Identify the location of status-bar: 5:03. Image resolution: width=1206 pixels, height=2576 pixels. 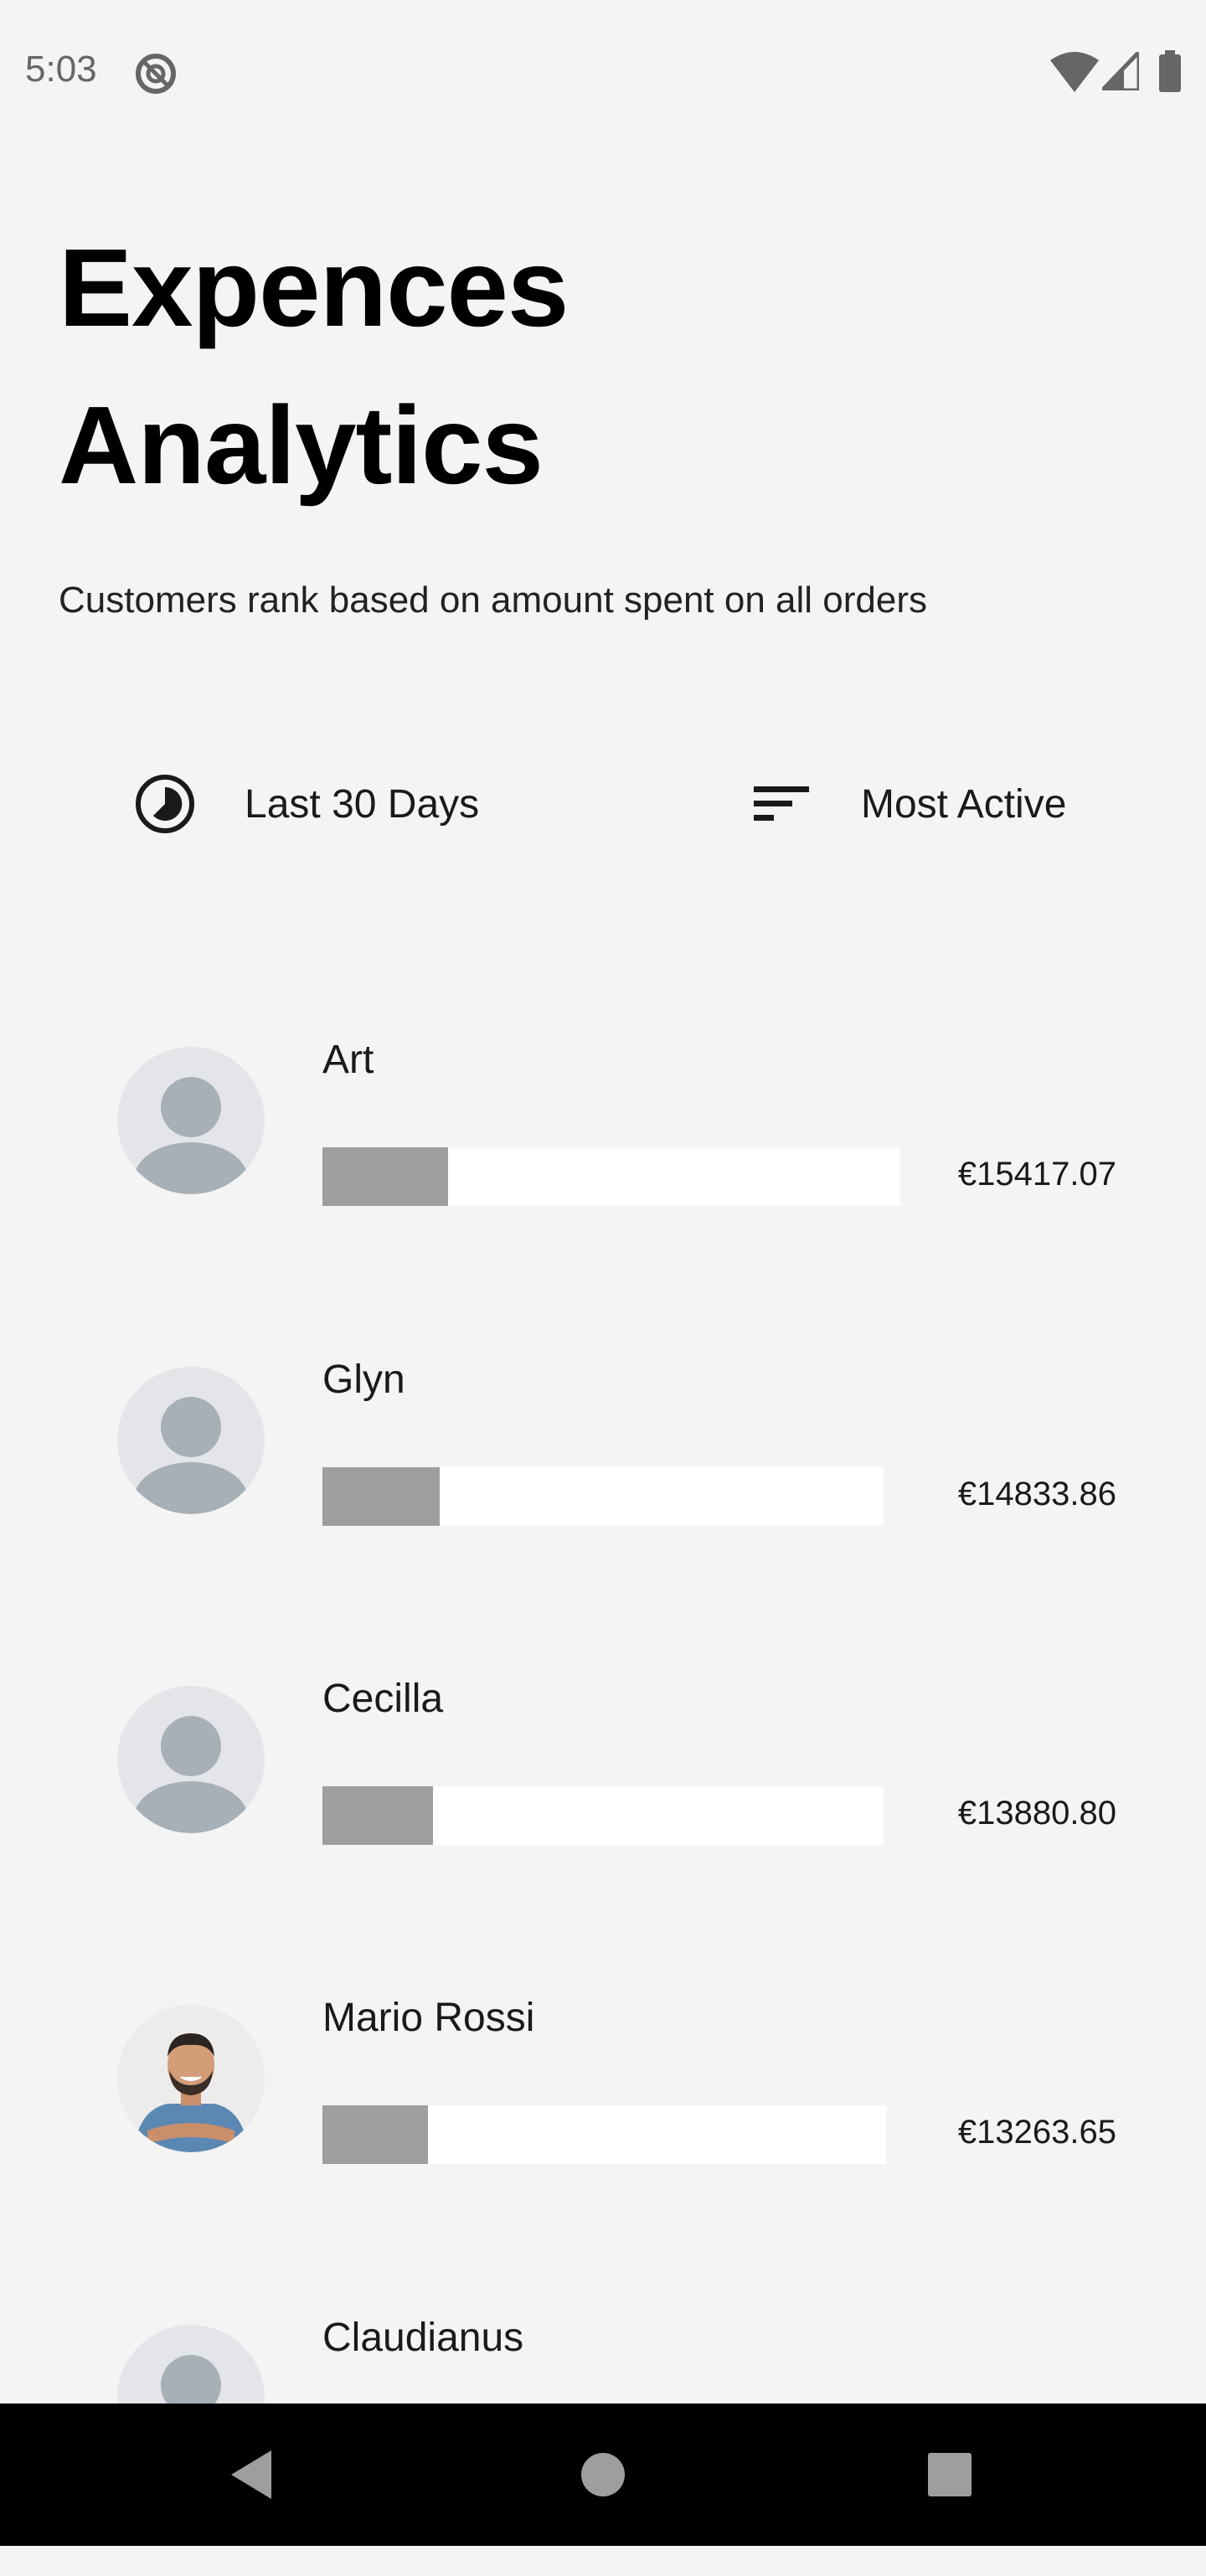
(603, 72).